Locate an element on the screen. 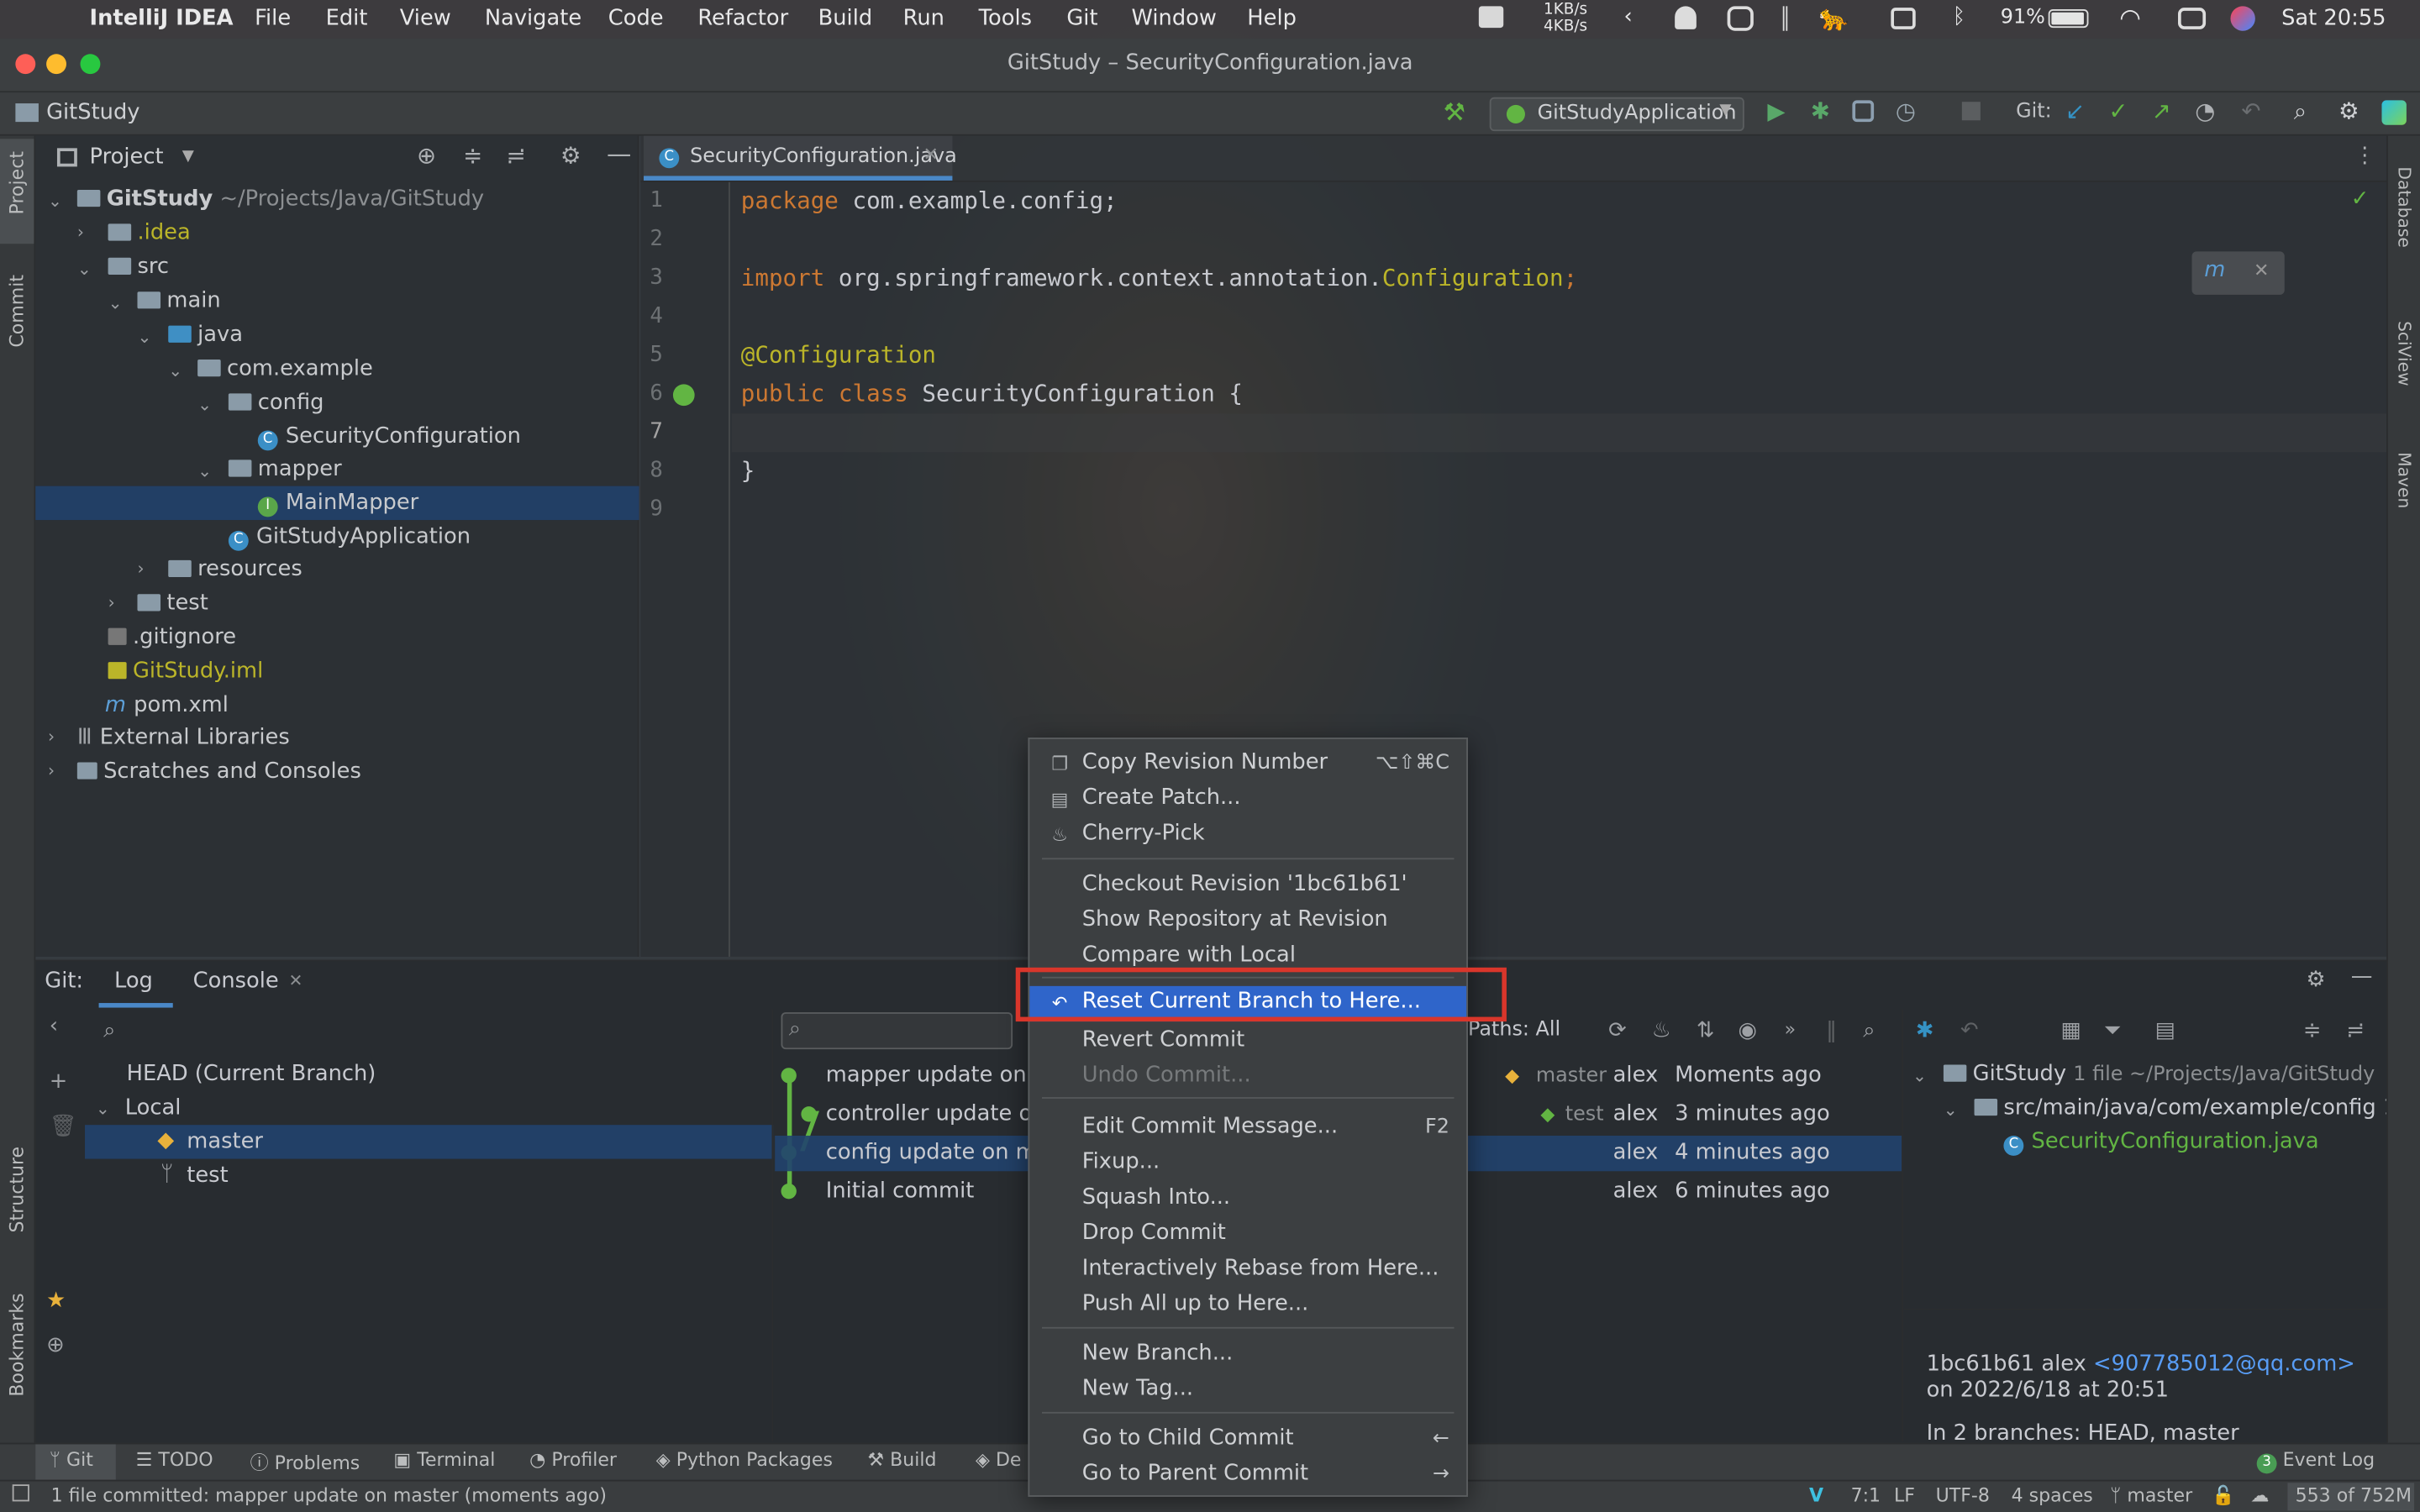  navigate-icon: ⊕ is located at coordinates (55, 1345).